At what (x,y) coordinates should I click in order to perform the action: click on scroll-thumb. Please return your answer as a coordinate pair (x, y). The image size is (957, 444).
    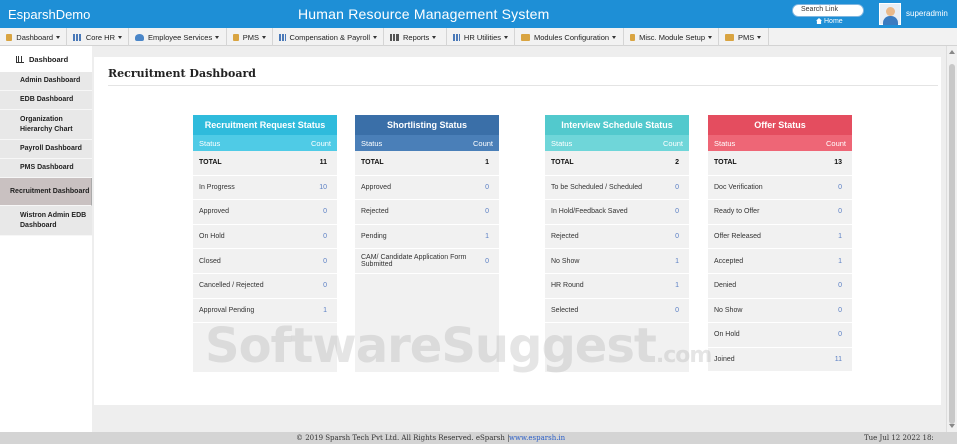
    Looking at the image, I should click on (952, 244).